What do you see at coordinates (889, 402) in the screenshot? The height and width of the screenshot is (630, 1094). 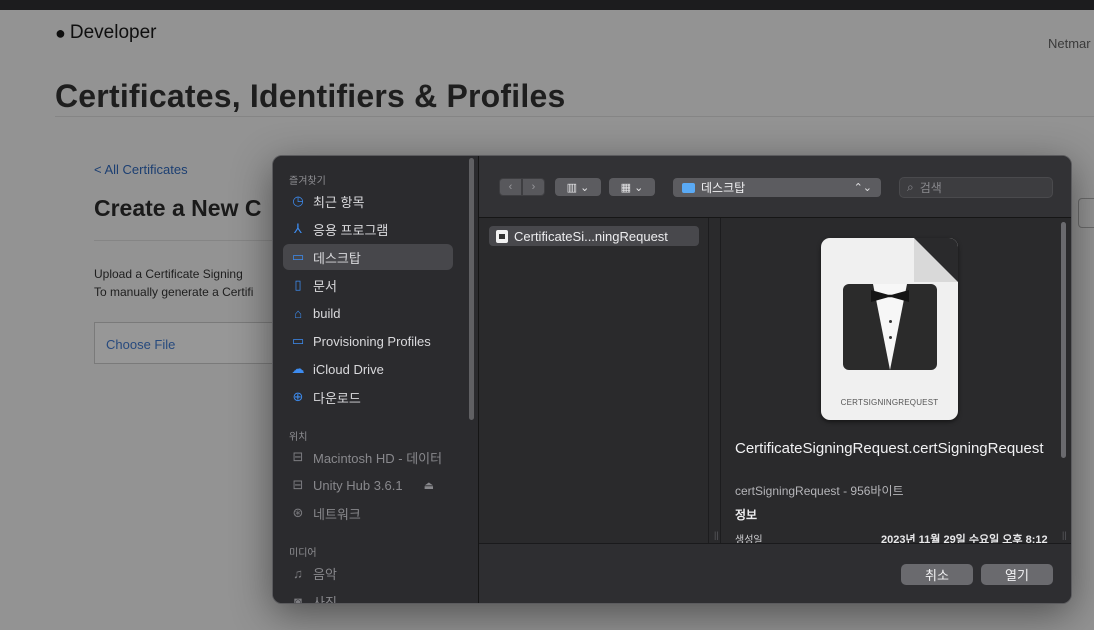 I see `file-type-badge: CERTSIGNINGREQUEST` at bounding box center [889, 402].